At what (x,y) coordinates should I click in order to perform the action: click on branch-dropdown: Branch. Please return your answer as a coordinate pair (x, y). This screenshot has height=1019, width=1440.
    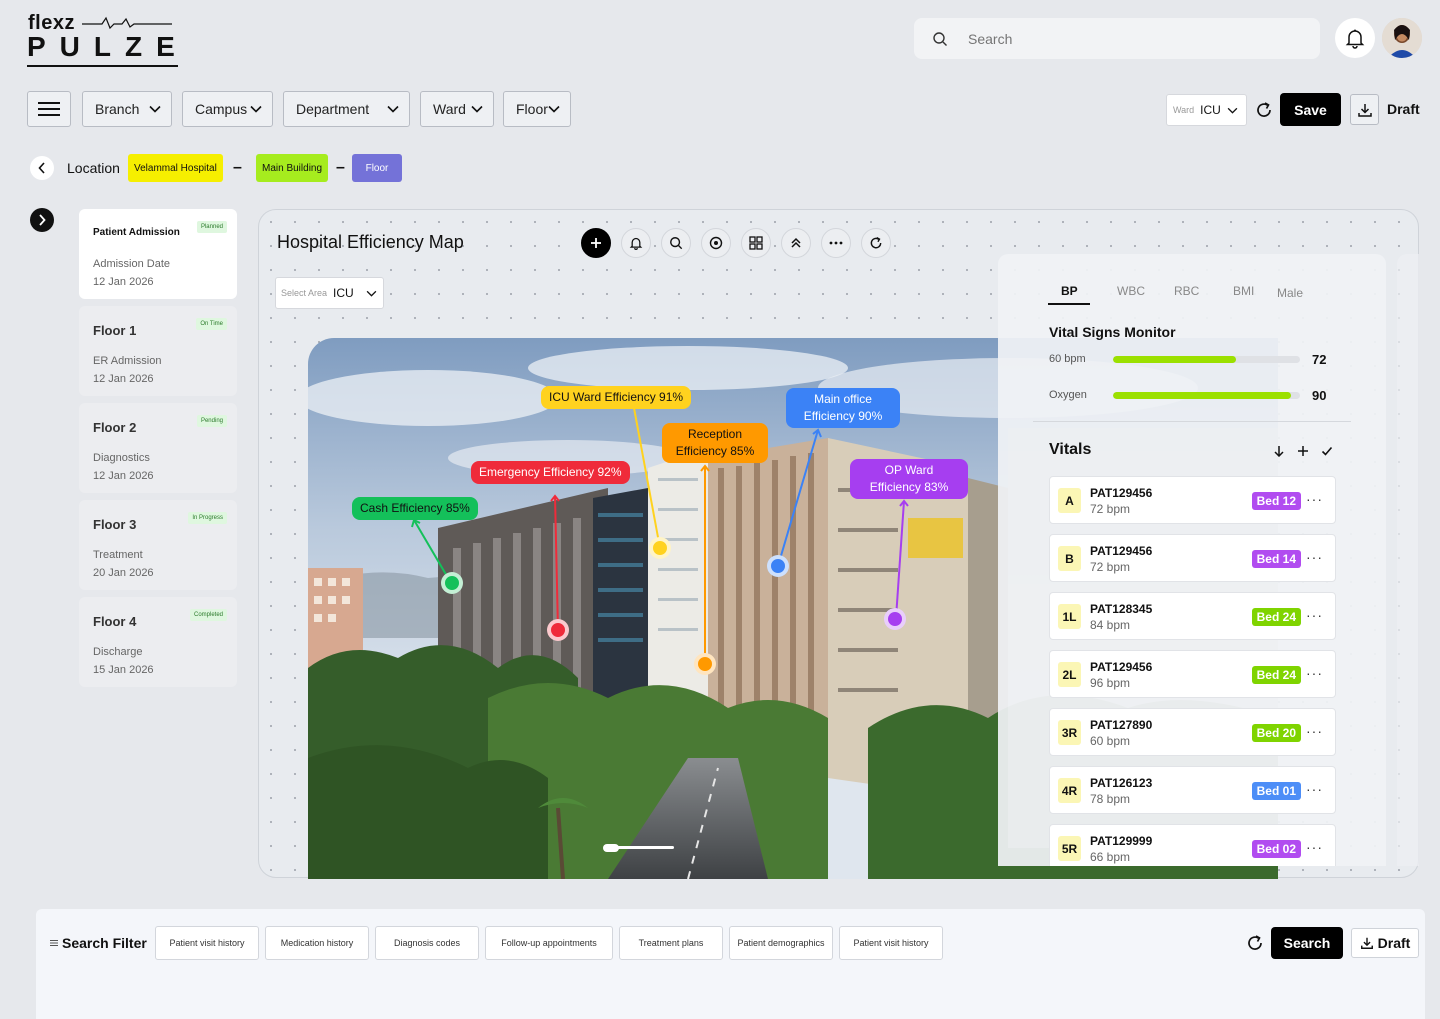
    Looking at the image, I should click on (127, 109).